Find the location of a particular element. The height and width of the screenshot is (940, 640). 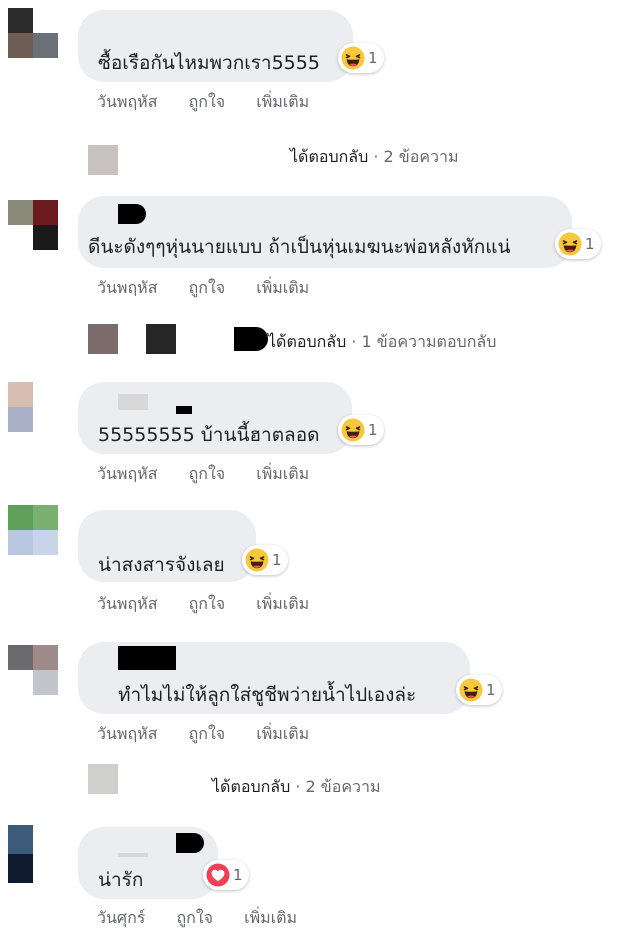

comment-bubble: ซื้อเรือกันไหมพวกเรา5555 is located at coordinates (215, 46).